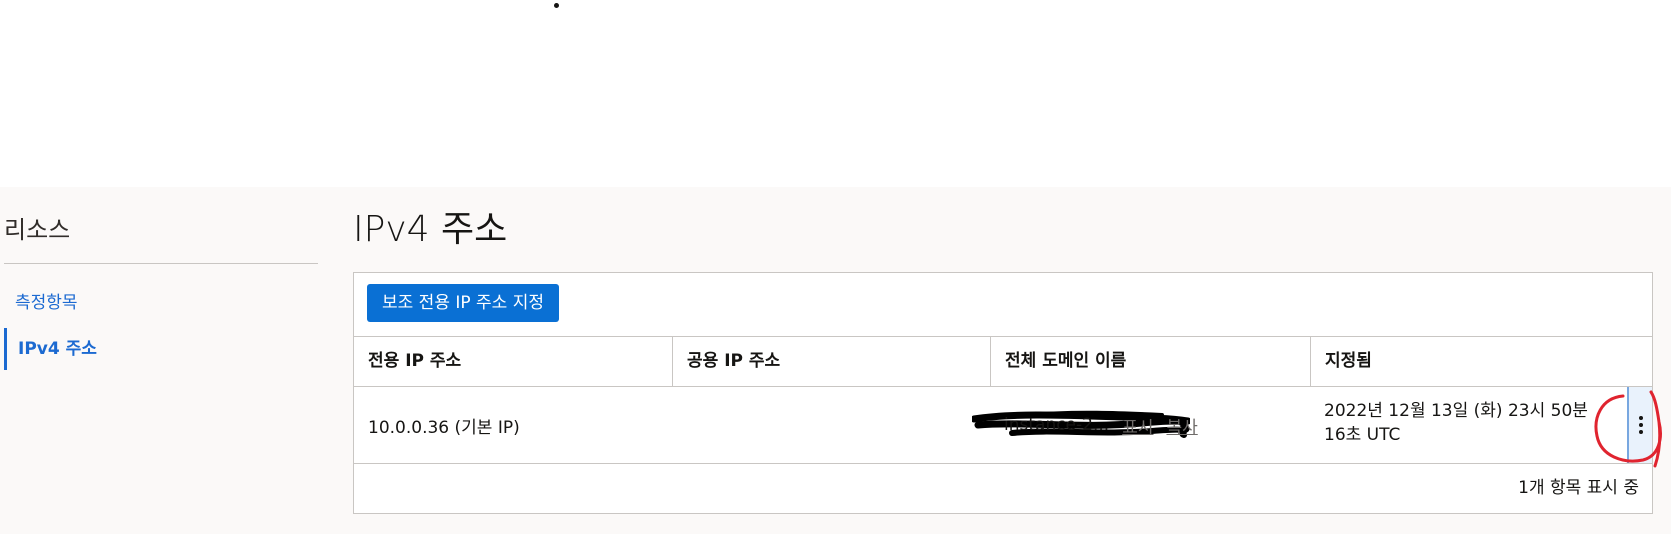 This screenshot has height=534, width=1671. What do you see at coordinates (513, 361) in the screenshot?
I see `column-header-private-ip: 전용 IP 주소` at bounding box center [513, 361].